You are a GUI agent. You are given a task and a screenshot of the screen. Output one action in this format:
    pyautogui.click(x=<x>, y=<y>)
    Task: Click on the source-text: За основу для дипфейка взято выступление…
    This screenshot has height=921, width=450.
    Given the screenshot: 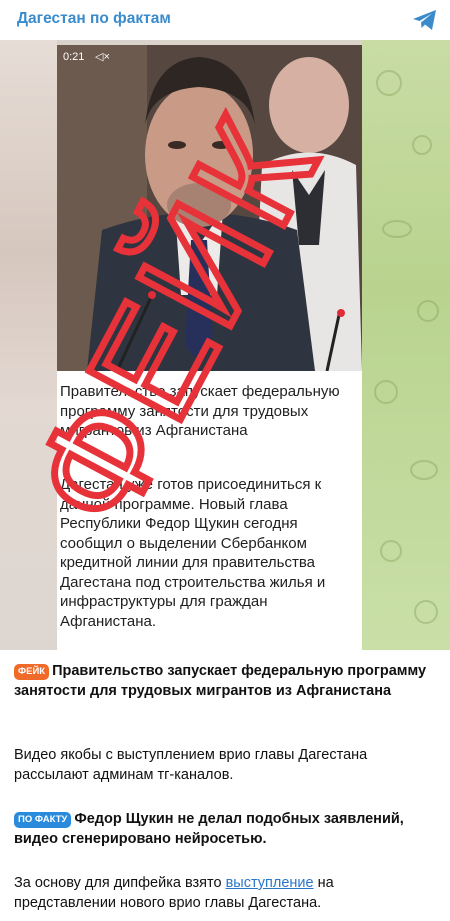 What is the action you would take?
    pyautogui.click(x=226, y=893)
    